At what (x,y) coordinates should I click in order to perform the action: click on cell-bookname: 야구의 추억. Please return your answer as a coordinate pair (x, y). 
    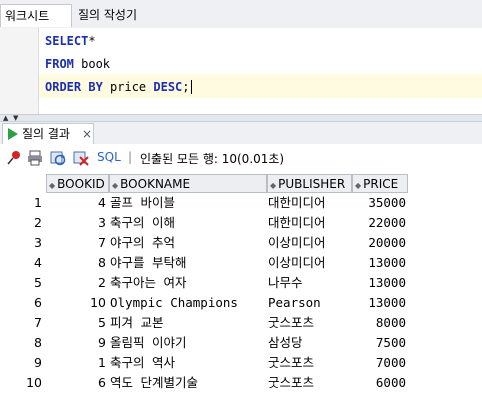
    Looking at the image, I should click on (188, 243).